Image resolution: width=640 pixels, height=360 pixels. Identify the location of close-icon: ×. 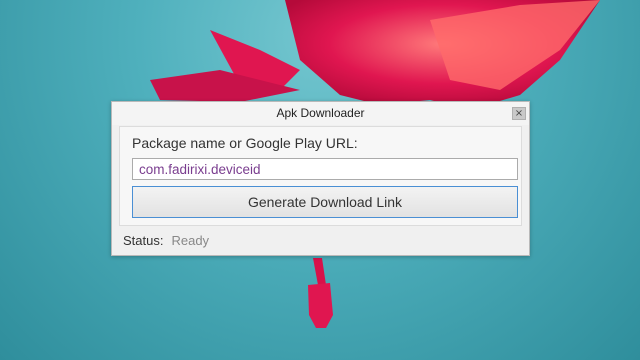
(519, 113).